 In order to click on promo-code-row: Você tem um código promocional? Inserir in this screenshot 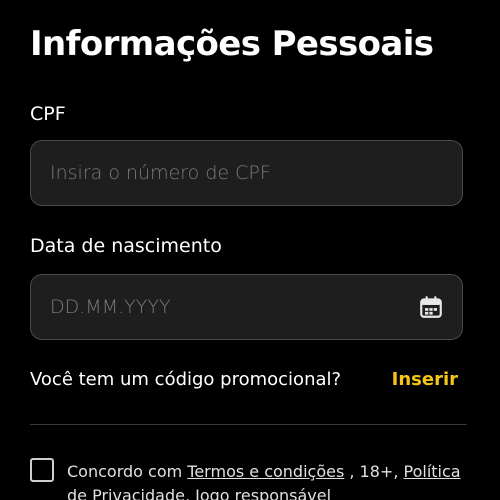, I will do `click(245, 382)`.